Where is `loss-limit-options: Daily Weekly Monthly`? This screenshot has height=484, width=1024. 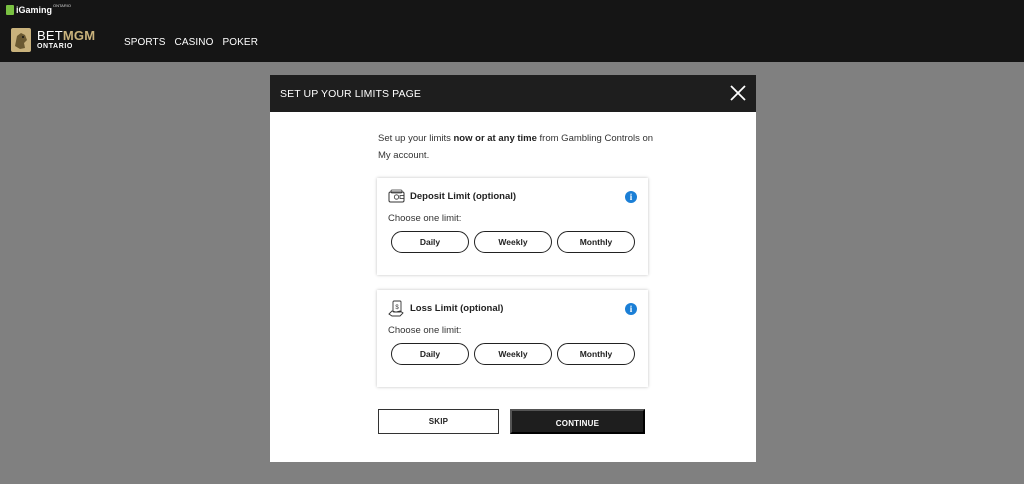
loss-limit-options: Daily Weekly Monthly is located at coordinates (513, 354).